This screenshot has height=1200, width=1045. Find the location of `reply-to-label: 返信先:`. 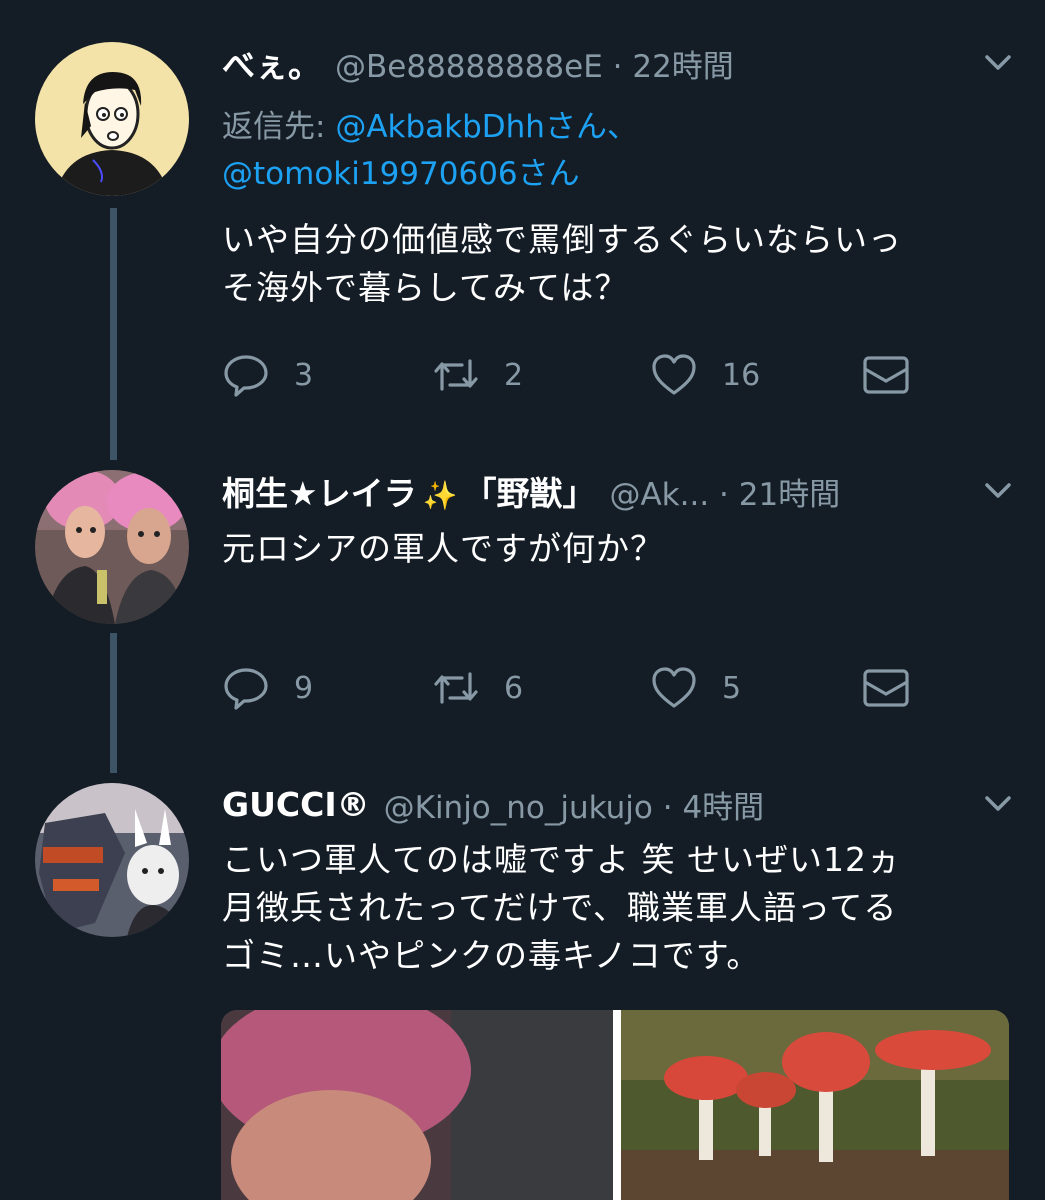

reply-to-label: 返信先: is located at coordinates (279, 127).